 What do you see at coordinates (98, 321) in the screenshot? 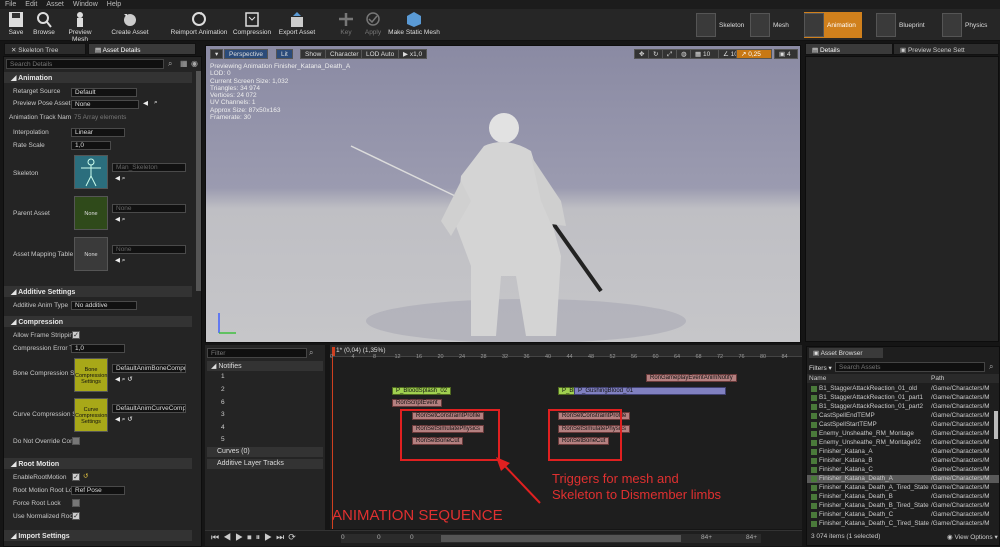
I see `category-compression: ◢ Compression` at bounding box center [98, 321].